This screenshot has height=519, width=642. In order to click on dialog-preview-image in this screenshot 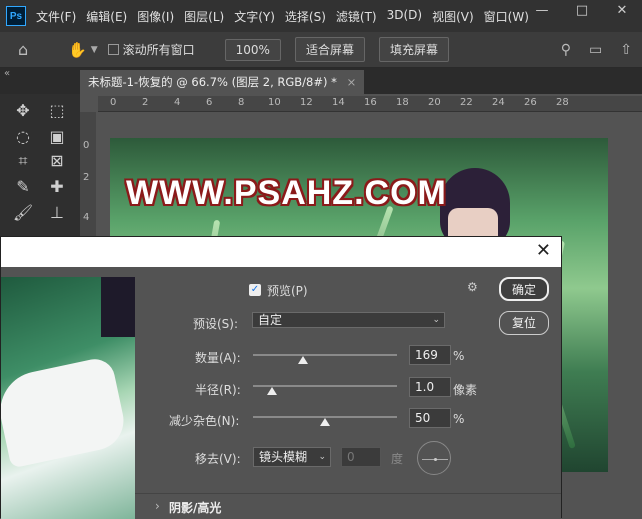, I will do `click(68, 398)`.